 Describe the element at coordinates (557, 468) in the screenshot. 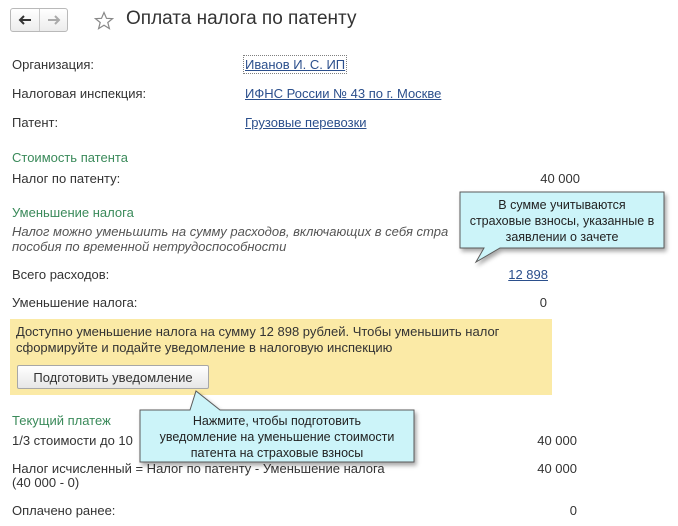

I see `calculated-tax-value: 40 000` at that location.